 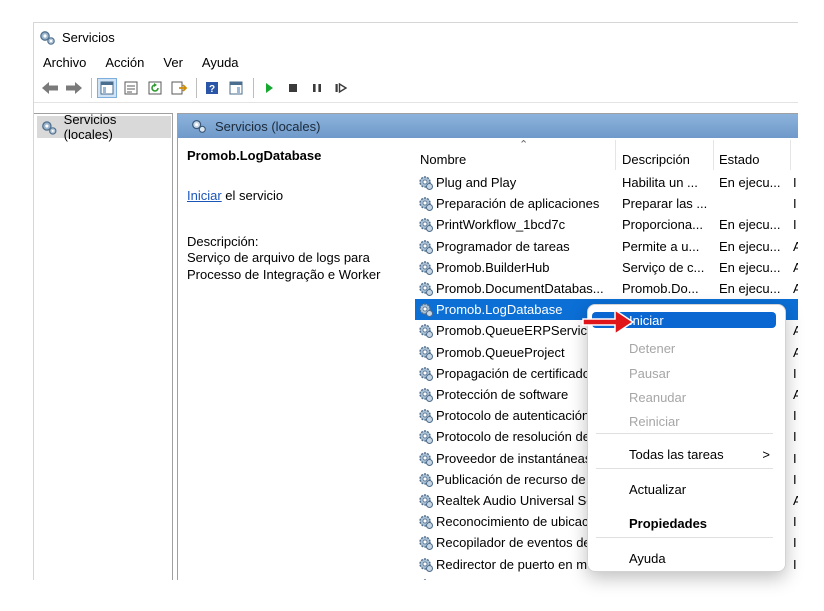 What do you see at coordinates (684, 348) in the screenshot?
I see `context-menu-item-detener: Detener` at bounding box center [684, 348].